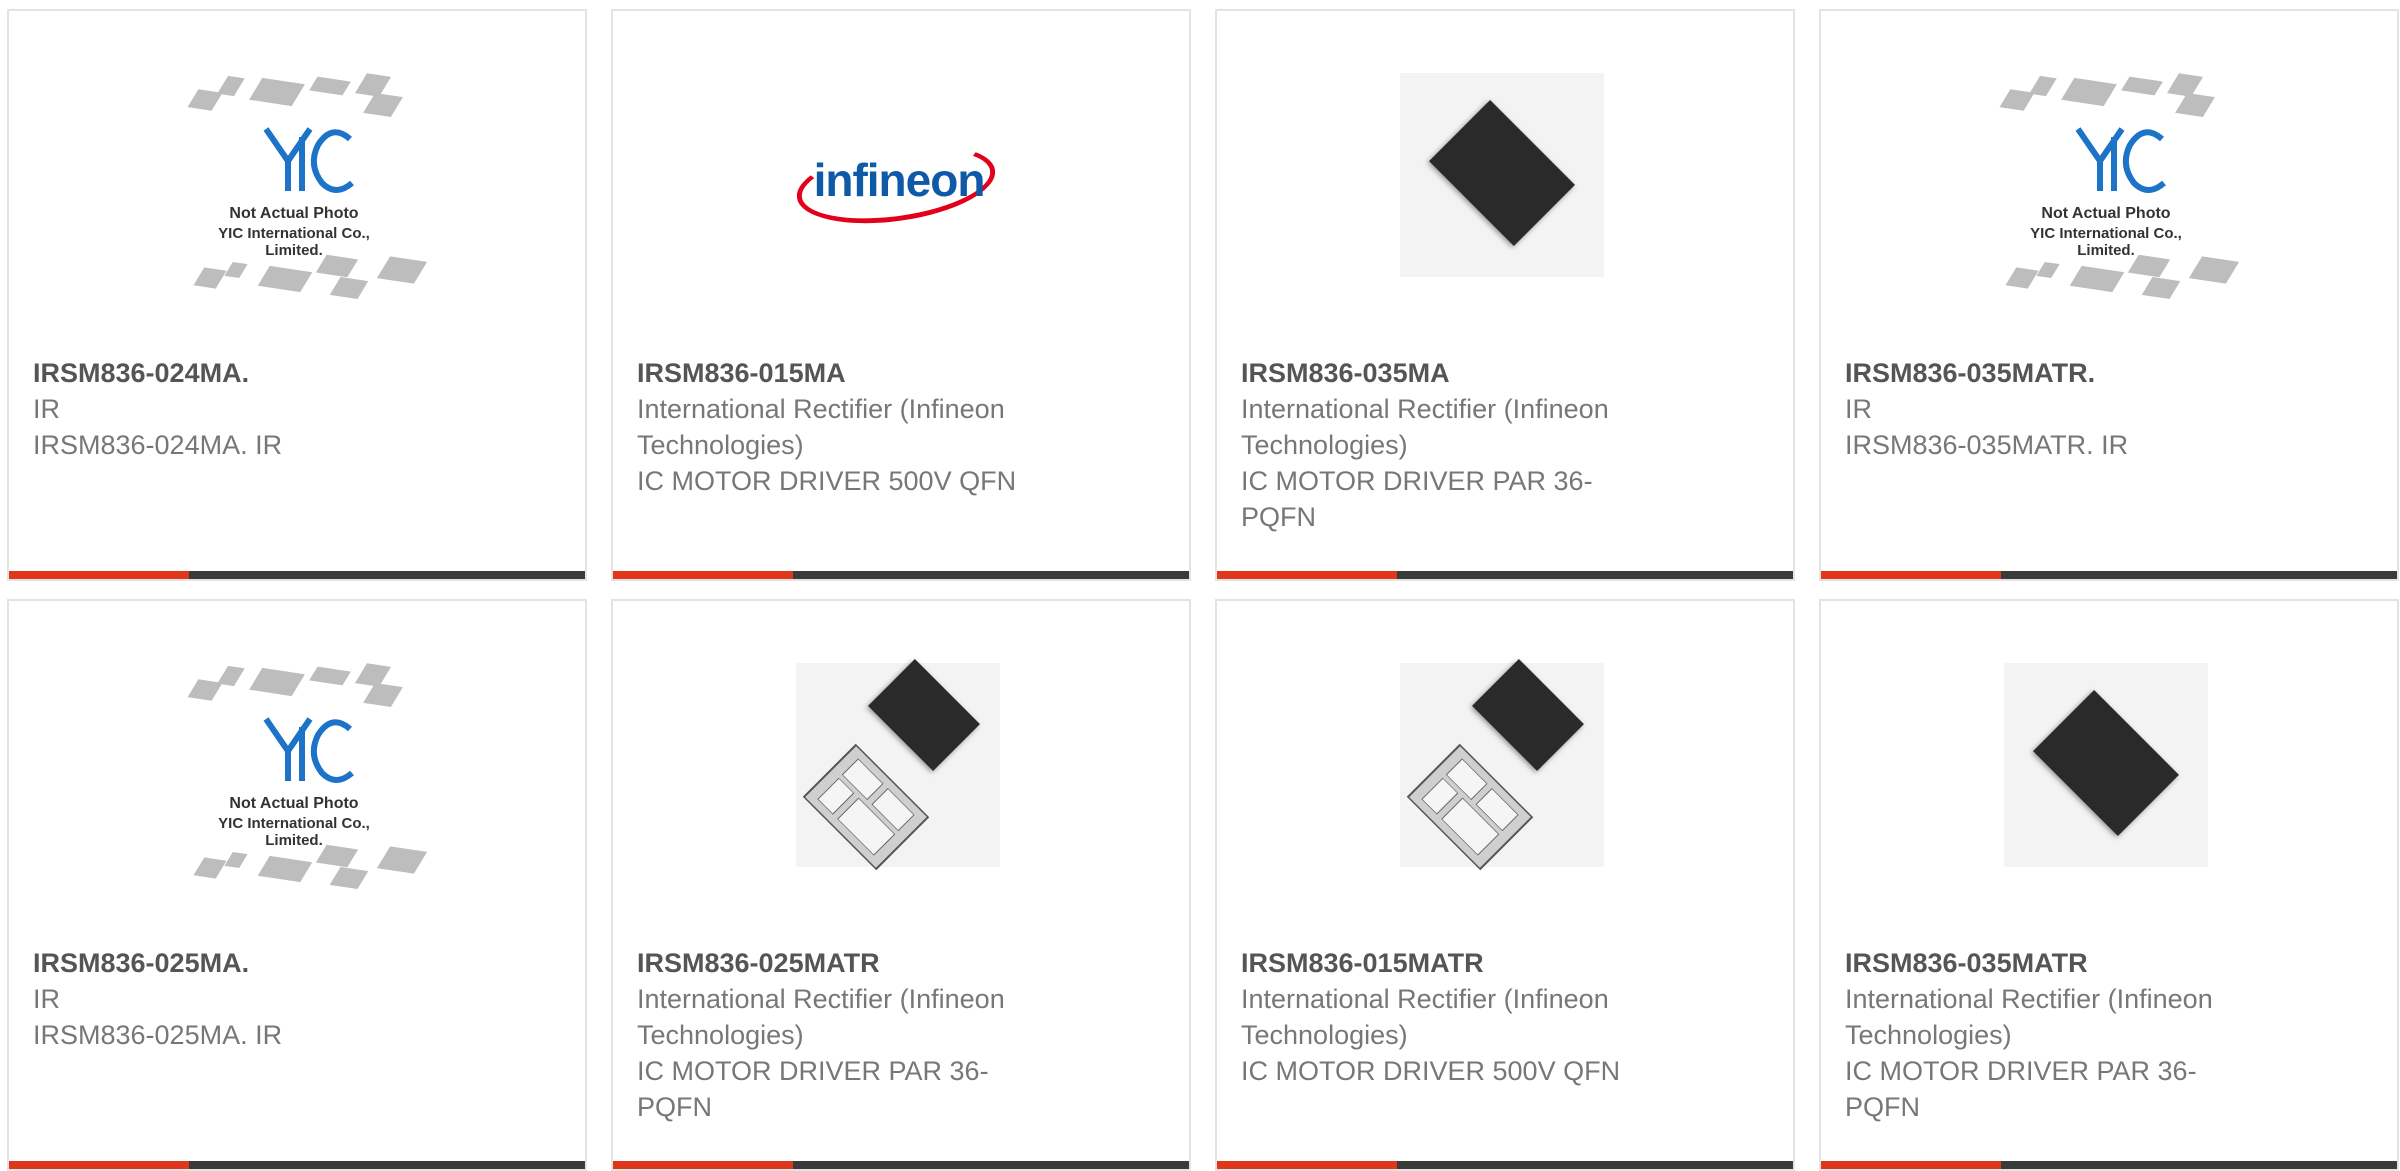 The width and height of the screenshot is (2400, 1171). What do you see at coordinates (243, 963) in the screenshot?
I see `part-number: IRSM836-025MA.` at bounding box center [243, 963].